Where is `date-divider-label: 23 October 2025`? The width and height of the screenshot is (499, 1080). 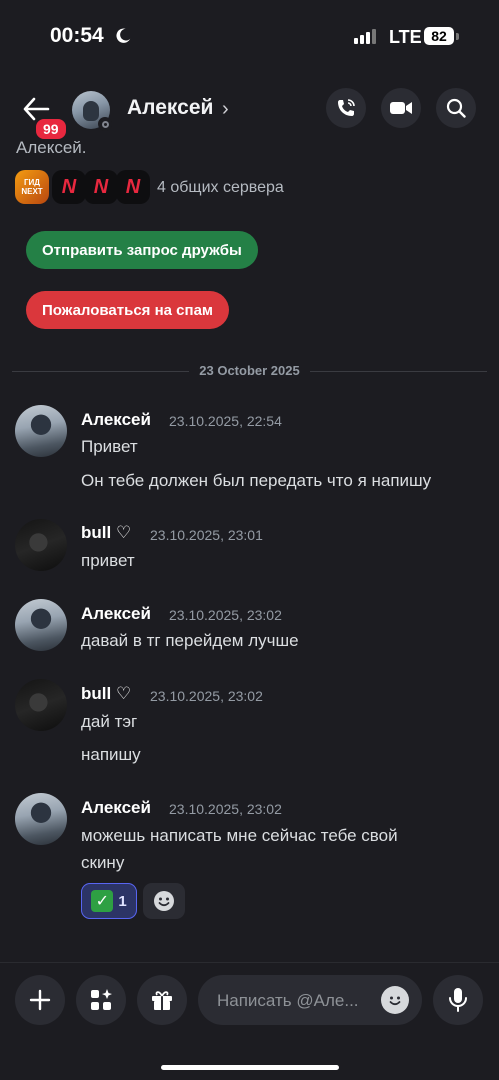
date-divider-label: 23 October 2025 is located at coordinates (249, 370).